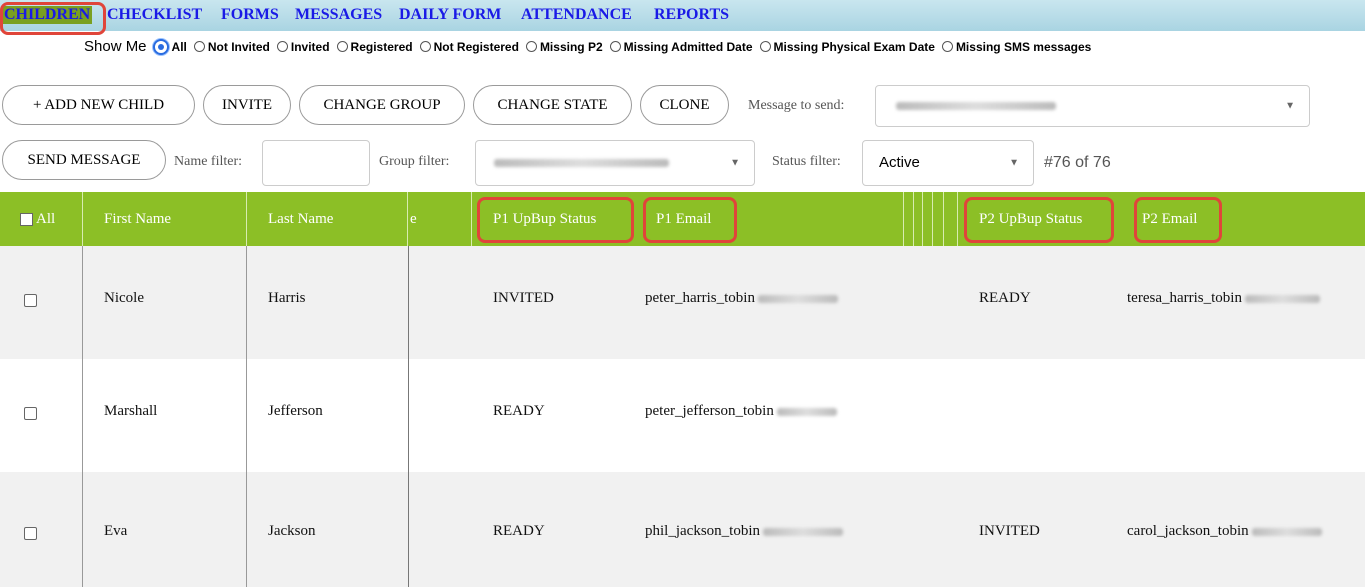 This screenshot has width=1365, height=587. What do you see at coordinates (374, 47) in the screenshot?
I see `radio-registered: Registered` at bounding box center [374, 47].